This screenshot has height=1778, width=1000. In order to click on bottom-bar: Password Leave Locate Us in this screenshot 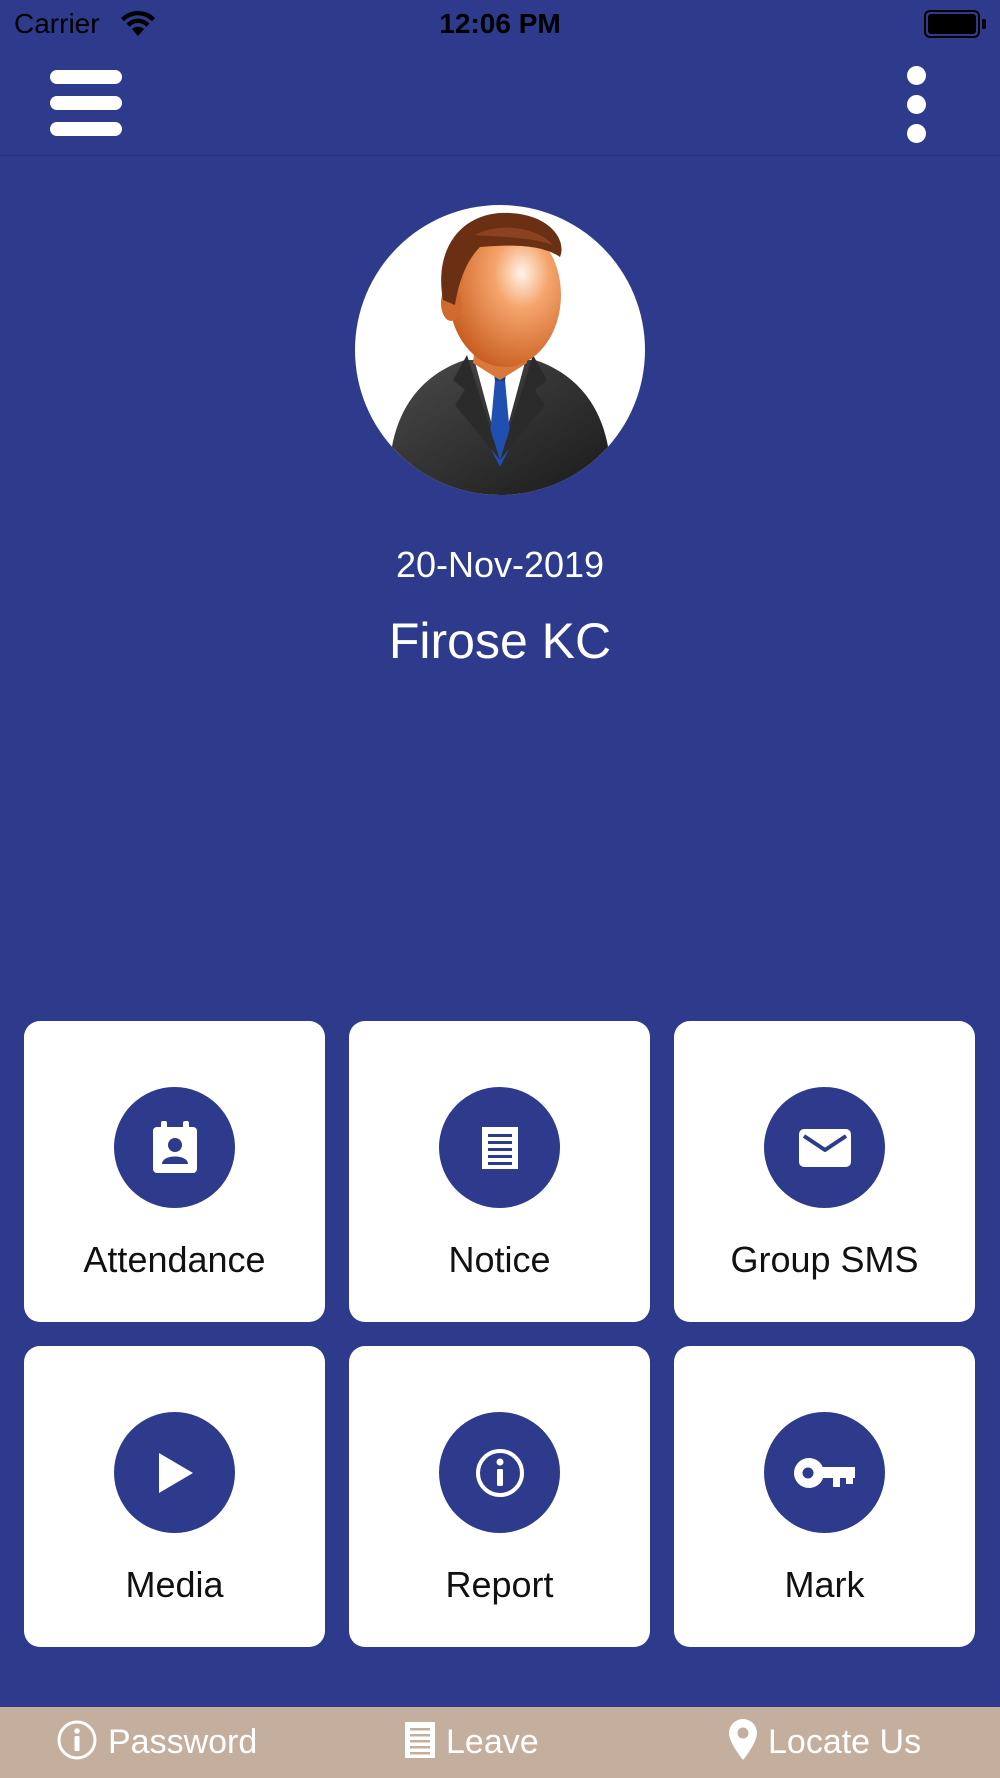, I will do `click(500, 1742)`.